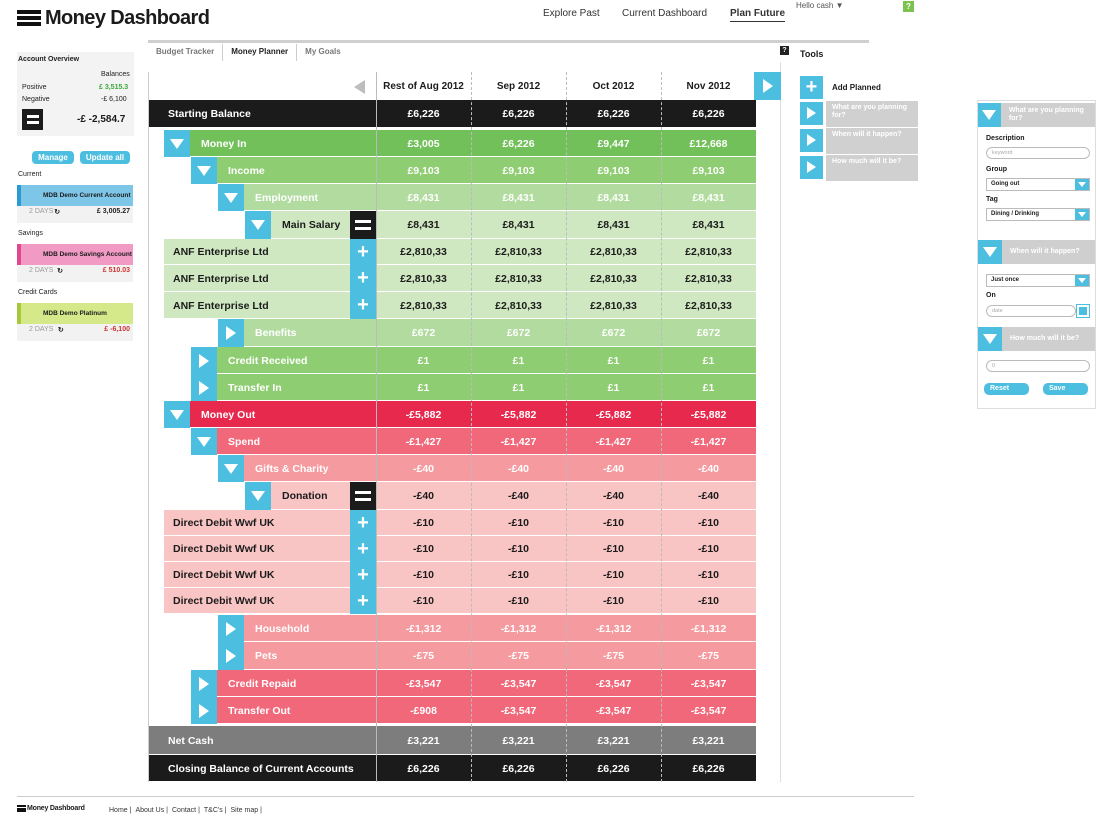  Describe the element at coordinates (1045, 338) in the screenshot. I see `form-q3-label: How much will it be?` at that location.